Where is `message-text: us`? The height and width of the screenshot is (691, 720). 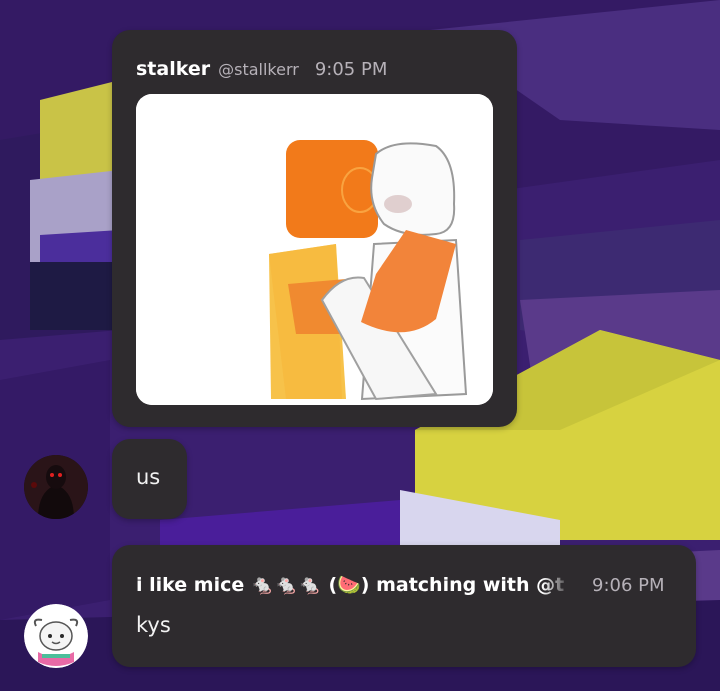
message-text: us is located at coordinates (148, 477).